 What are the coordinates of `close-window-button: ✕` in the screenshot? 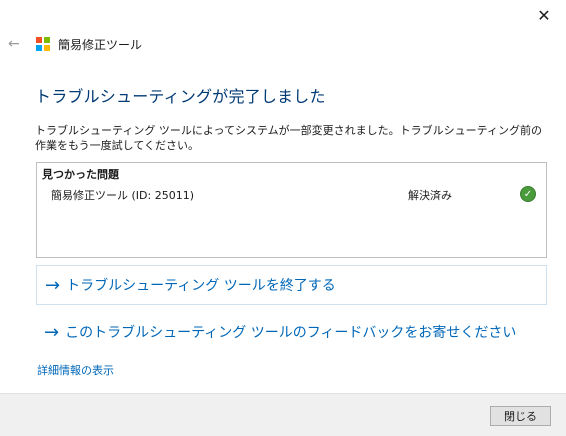 It's located at (544, 15).